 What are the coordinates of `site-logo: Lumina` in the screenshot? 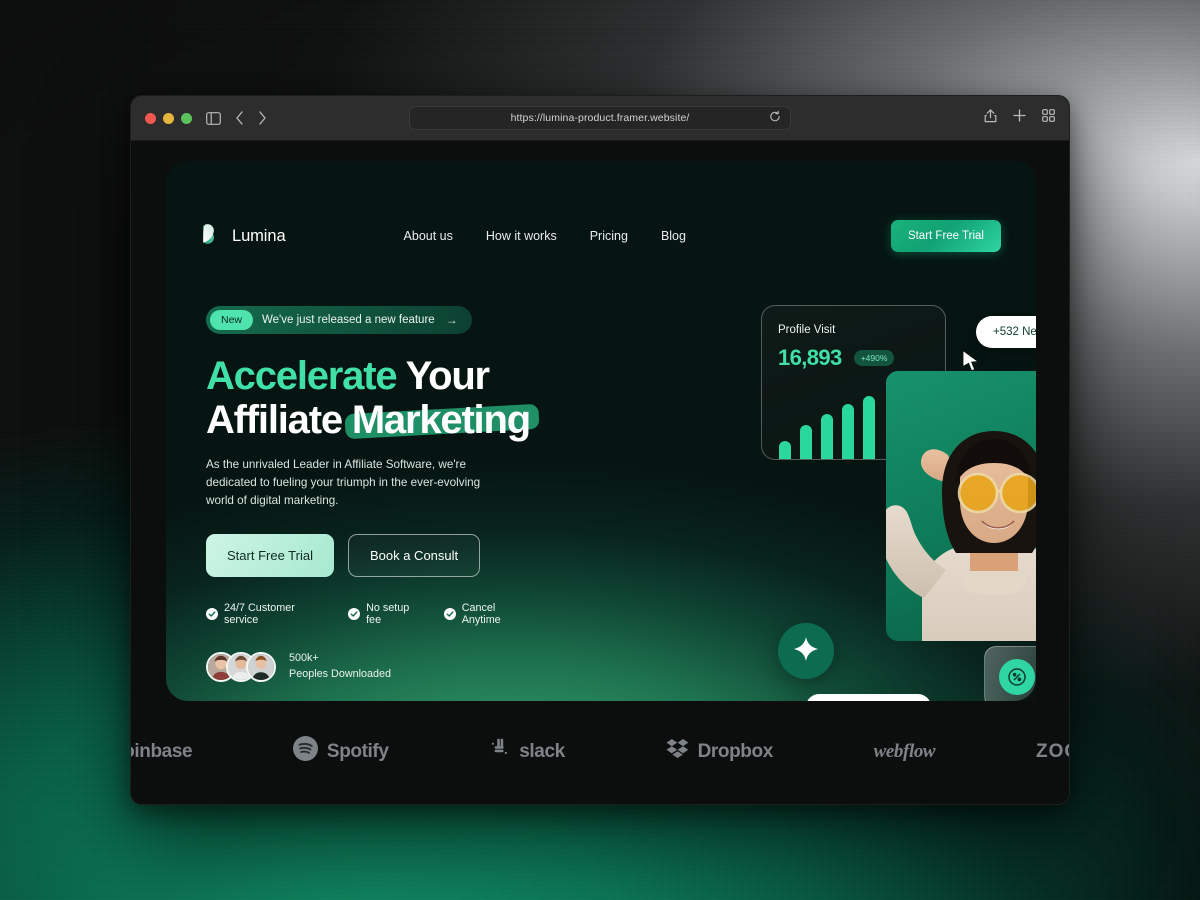 It's located at (243, 236).